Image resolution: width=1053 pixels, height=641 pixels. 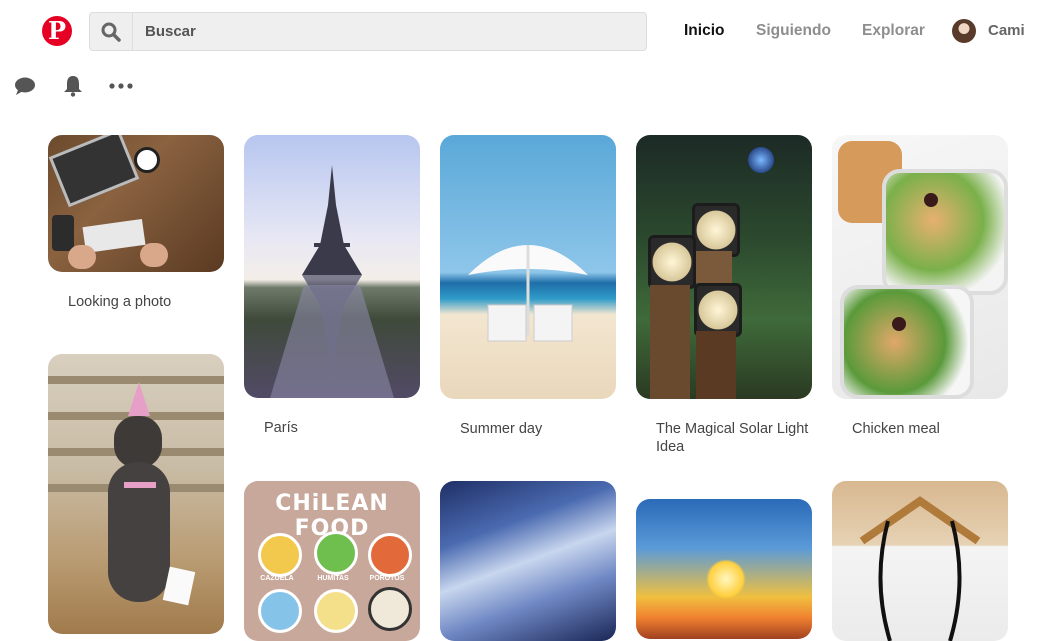 What do you see at coordinates (333, 578) in the screenshot?
I see `dish-label: HUMITAS` at bounding box center [333, 578].